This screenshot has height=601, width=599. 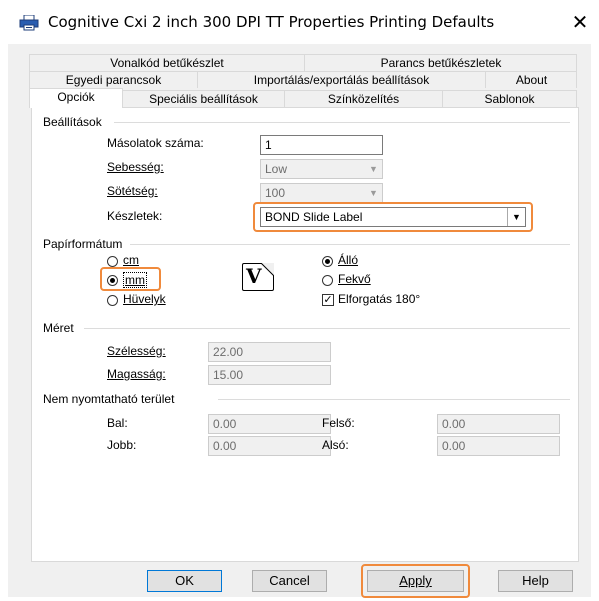 What do you see at coordinates (269, 352) in the screenshot?
I see `width-input: 22.00` at bounding box center [269, 352].